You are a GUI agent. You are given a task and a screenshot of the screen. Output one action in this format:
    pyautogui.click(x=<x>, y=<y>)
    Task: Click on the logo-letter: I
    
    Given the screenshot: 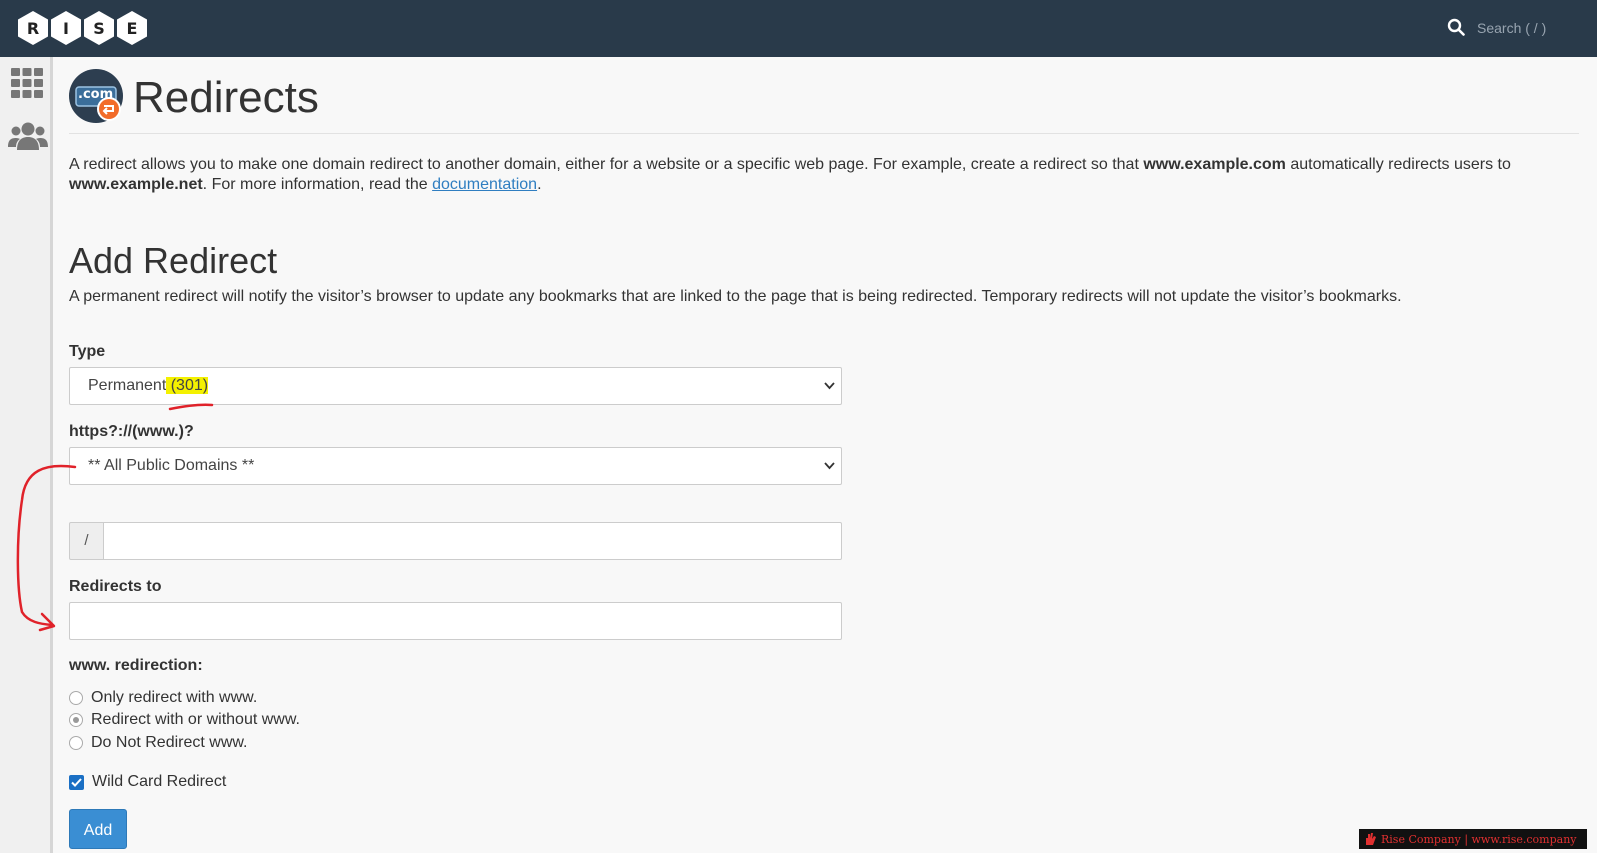 What is the action you would take?
    pyautogui.click(x=66, y=28)
    